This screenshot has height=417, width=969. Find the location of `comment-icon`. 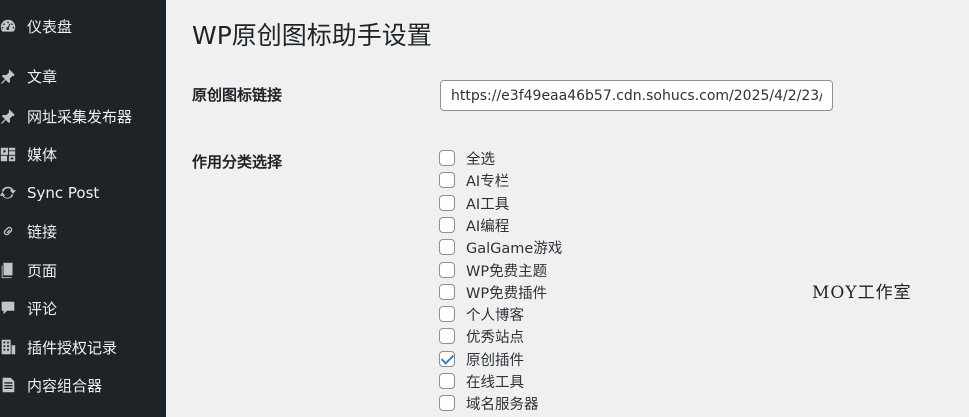

comment-icon is located at coordinates (9, 308).